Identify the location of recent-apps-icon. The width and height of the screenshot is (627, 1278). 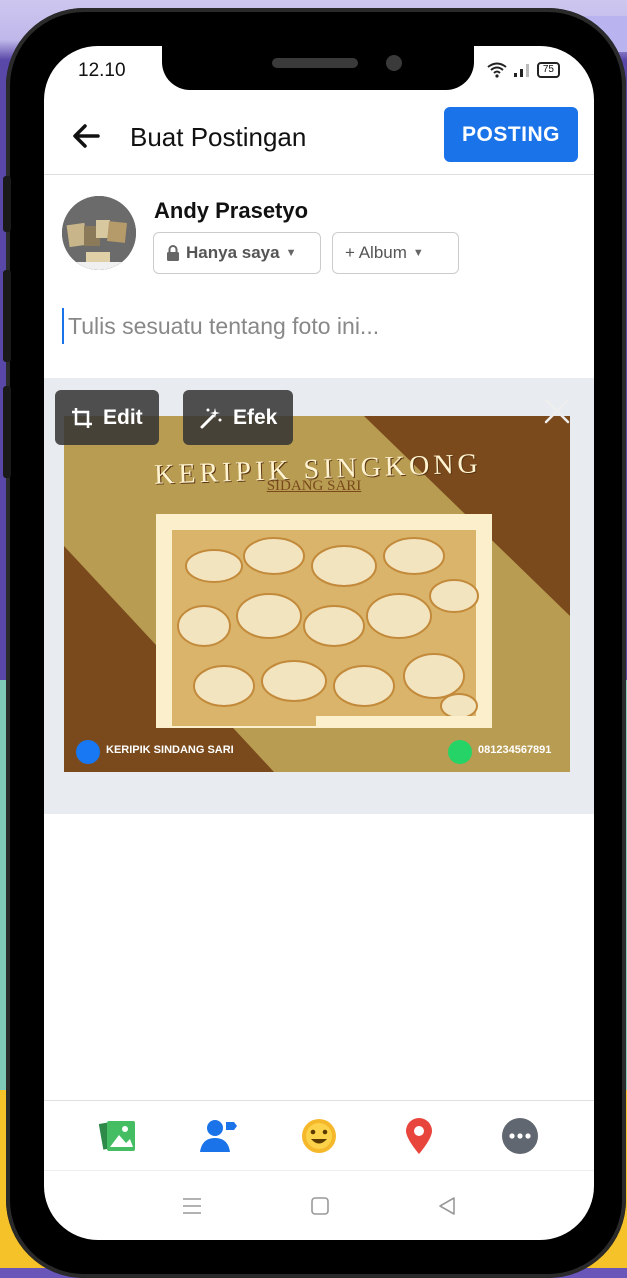
(192, 1206).